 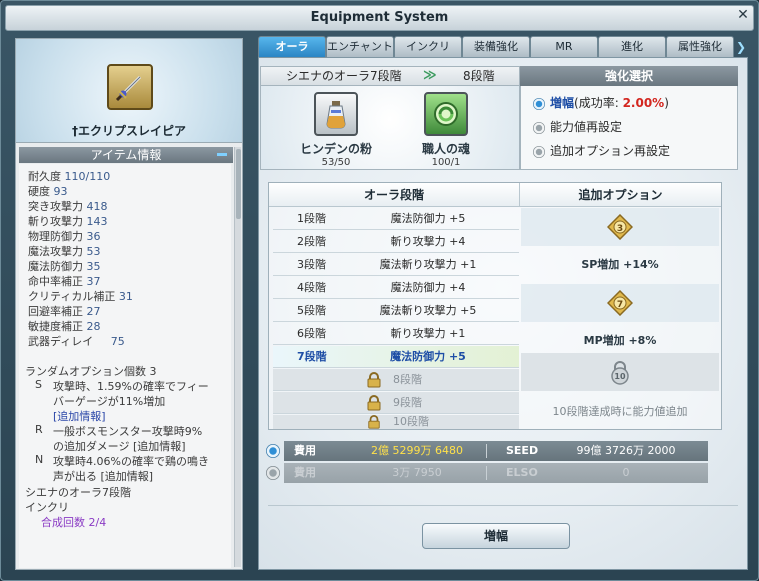 I want to click on tab-equip-enhance: 装備強化, so click(x=496, y=46).